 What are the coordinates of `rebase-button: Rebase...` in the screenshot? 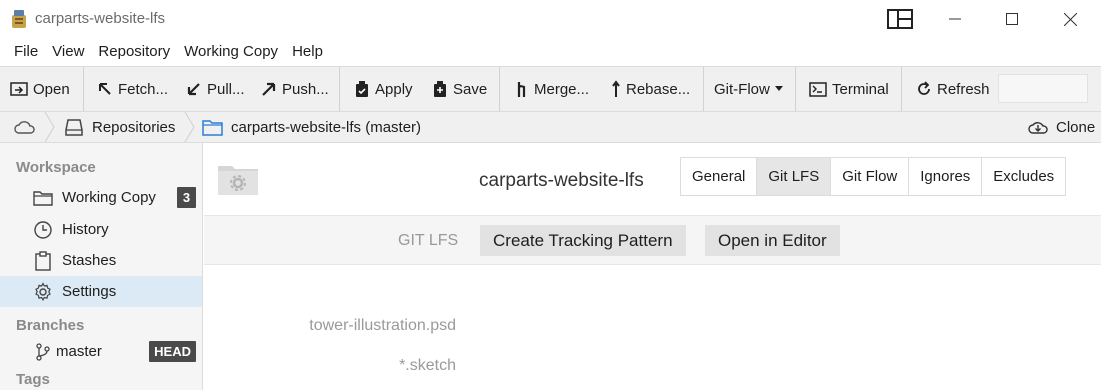 It's located at (650, 89).